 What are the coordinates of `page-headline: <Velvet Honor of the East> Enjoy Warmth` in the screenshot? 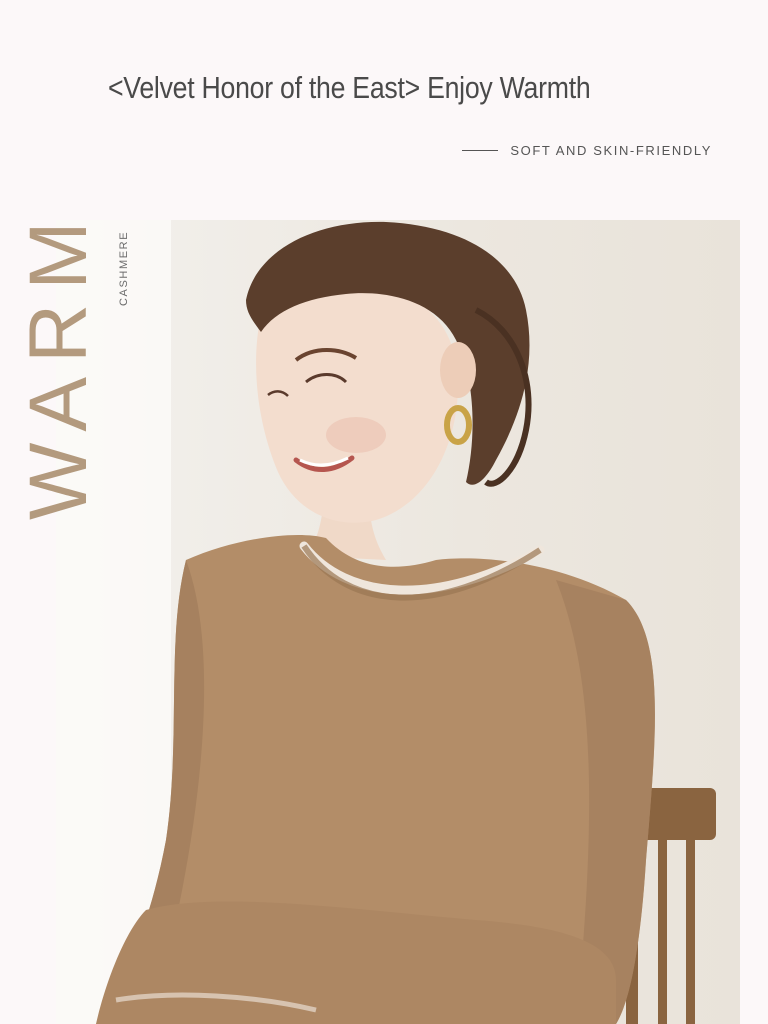 It's located at (349, 87).